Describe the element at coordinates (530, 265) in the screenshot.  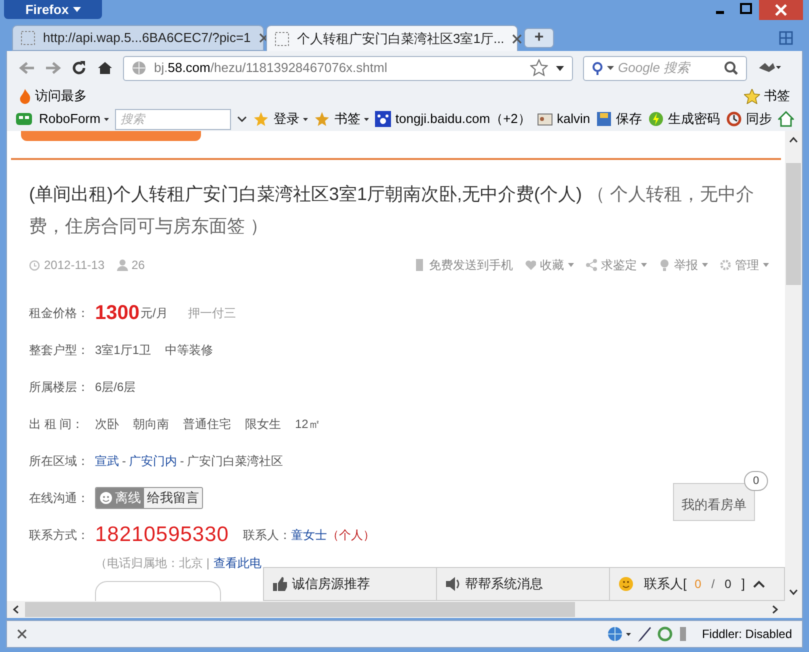
I see `heart-icon` at that location.